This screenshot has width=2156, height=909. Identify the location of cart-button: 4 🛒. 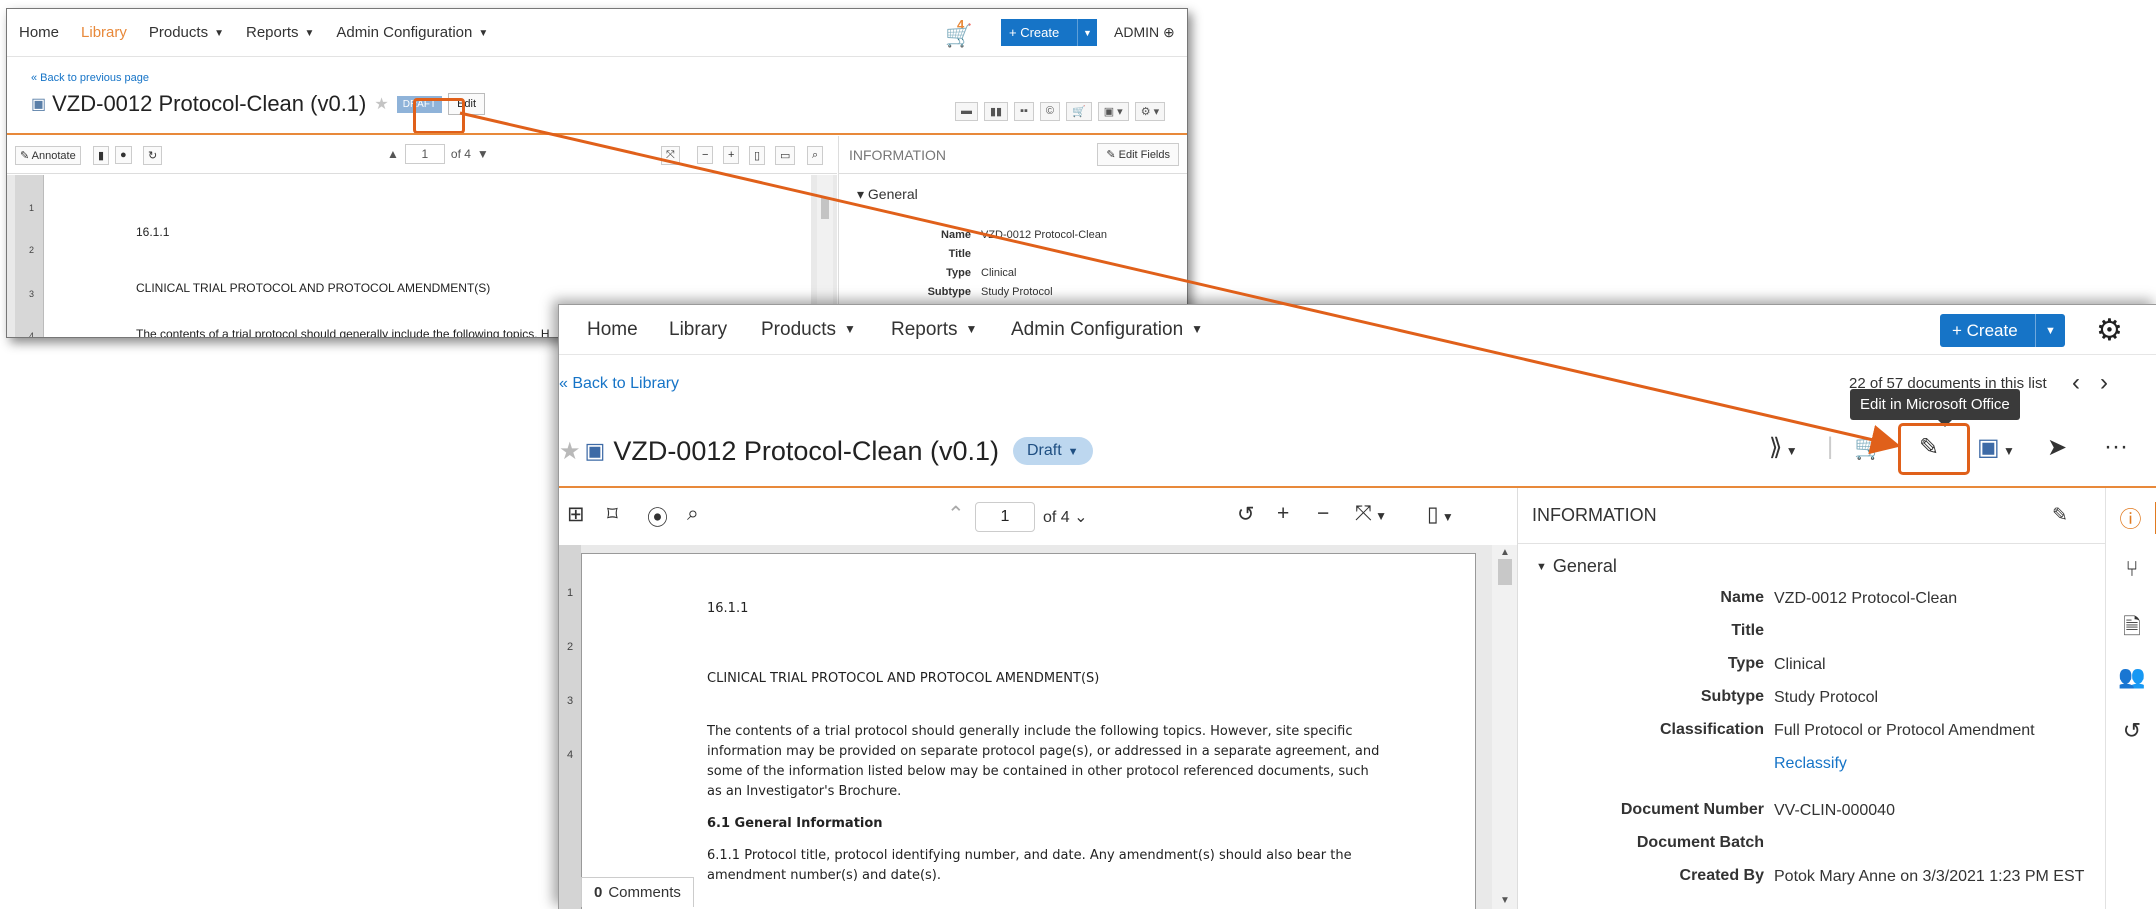
(957, 32).